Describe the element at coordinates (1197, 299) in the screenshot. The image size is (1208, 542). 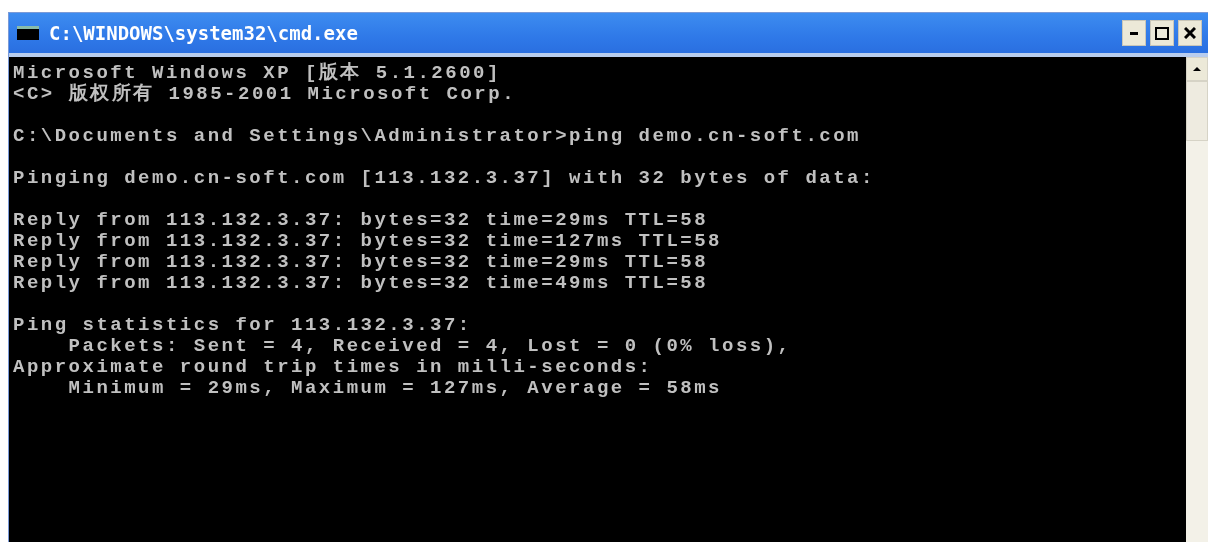
I see `scrollbar` at that location.